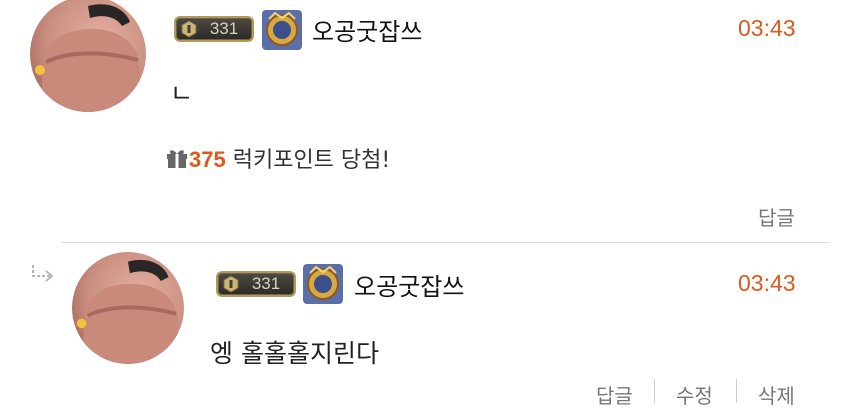 The image size is (850, 415). Describe the element at coordinates (311, 160) in the screenshot. I see `lucky-label: 럭키포인트 당첨!` at that location.